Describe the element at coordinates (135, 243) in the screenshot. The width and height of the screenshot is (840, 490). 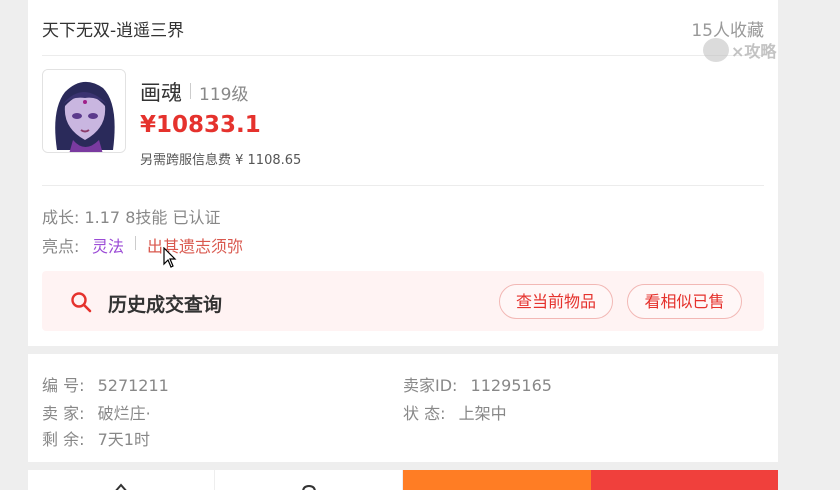
I see `highlight-separator` at that location.